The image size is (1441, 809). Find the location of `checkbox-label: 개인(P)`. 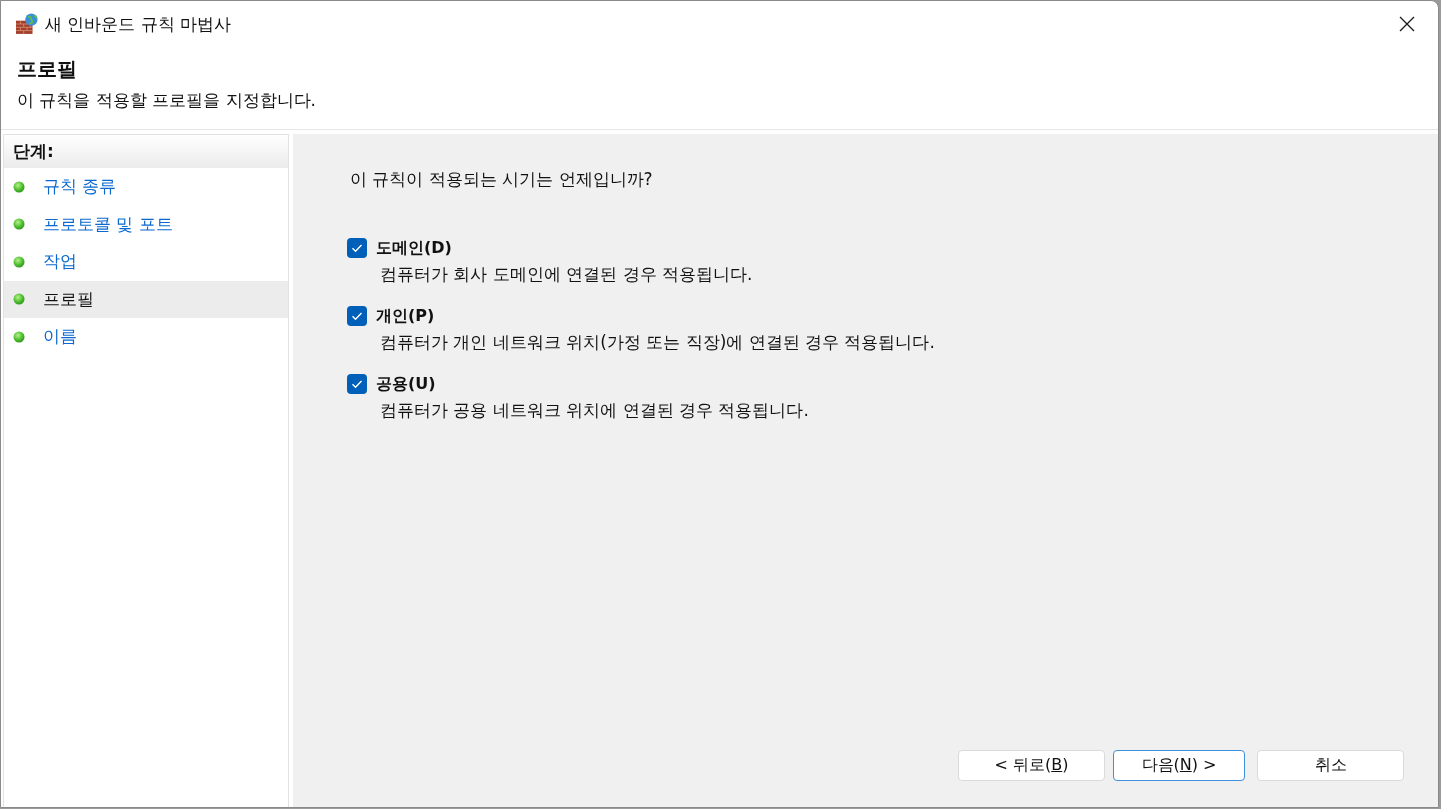

checkbox-label: 개인(P) is located at coordinates (405, 316).